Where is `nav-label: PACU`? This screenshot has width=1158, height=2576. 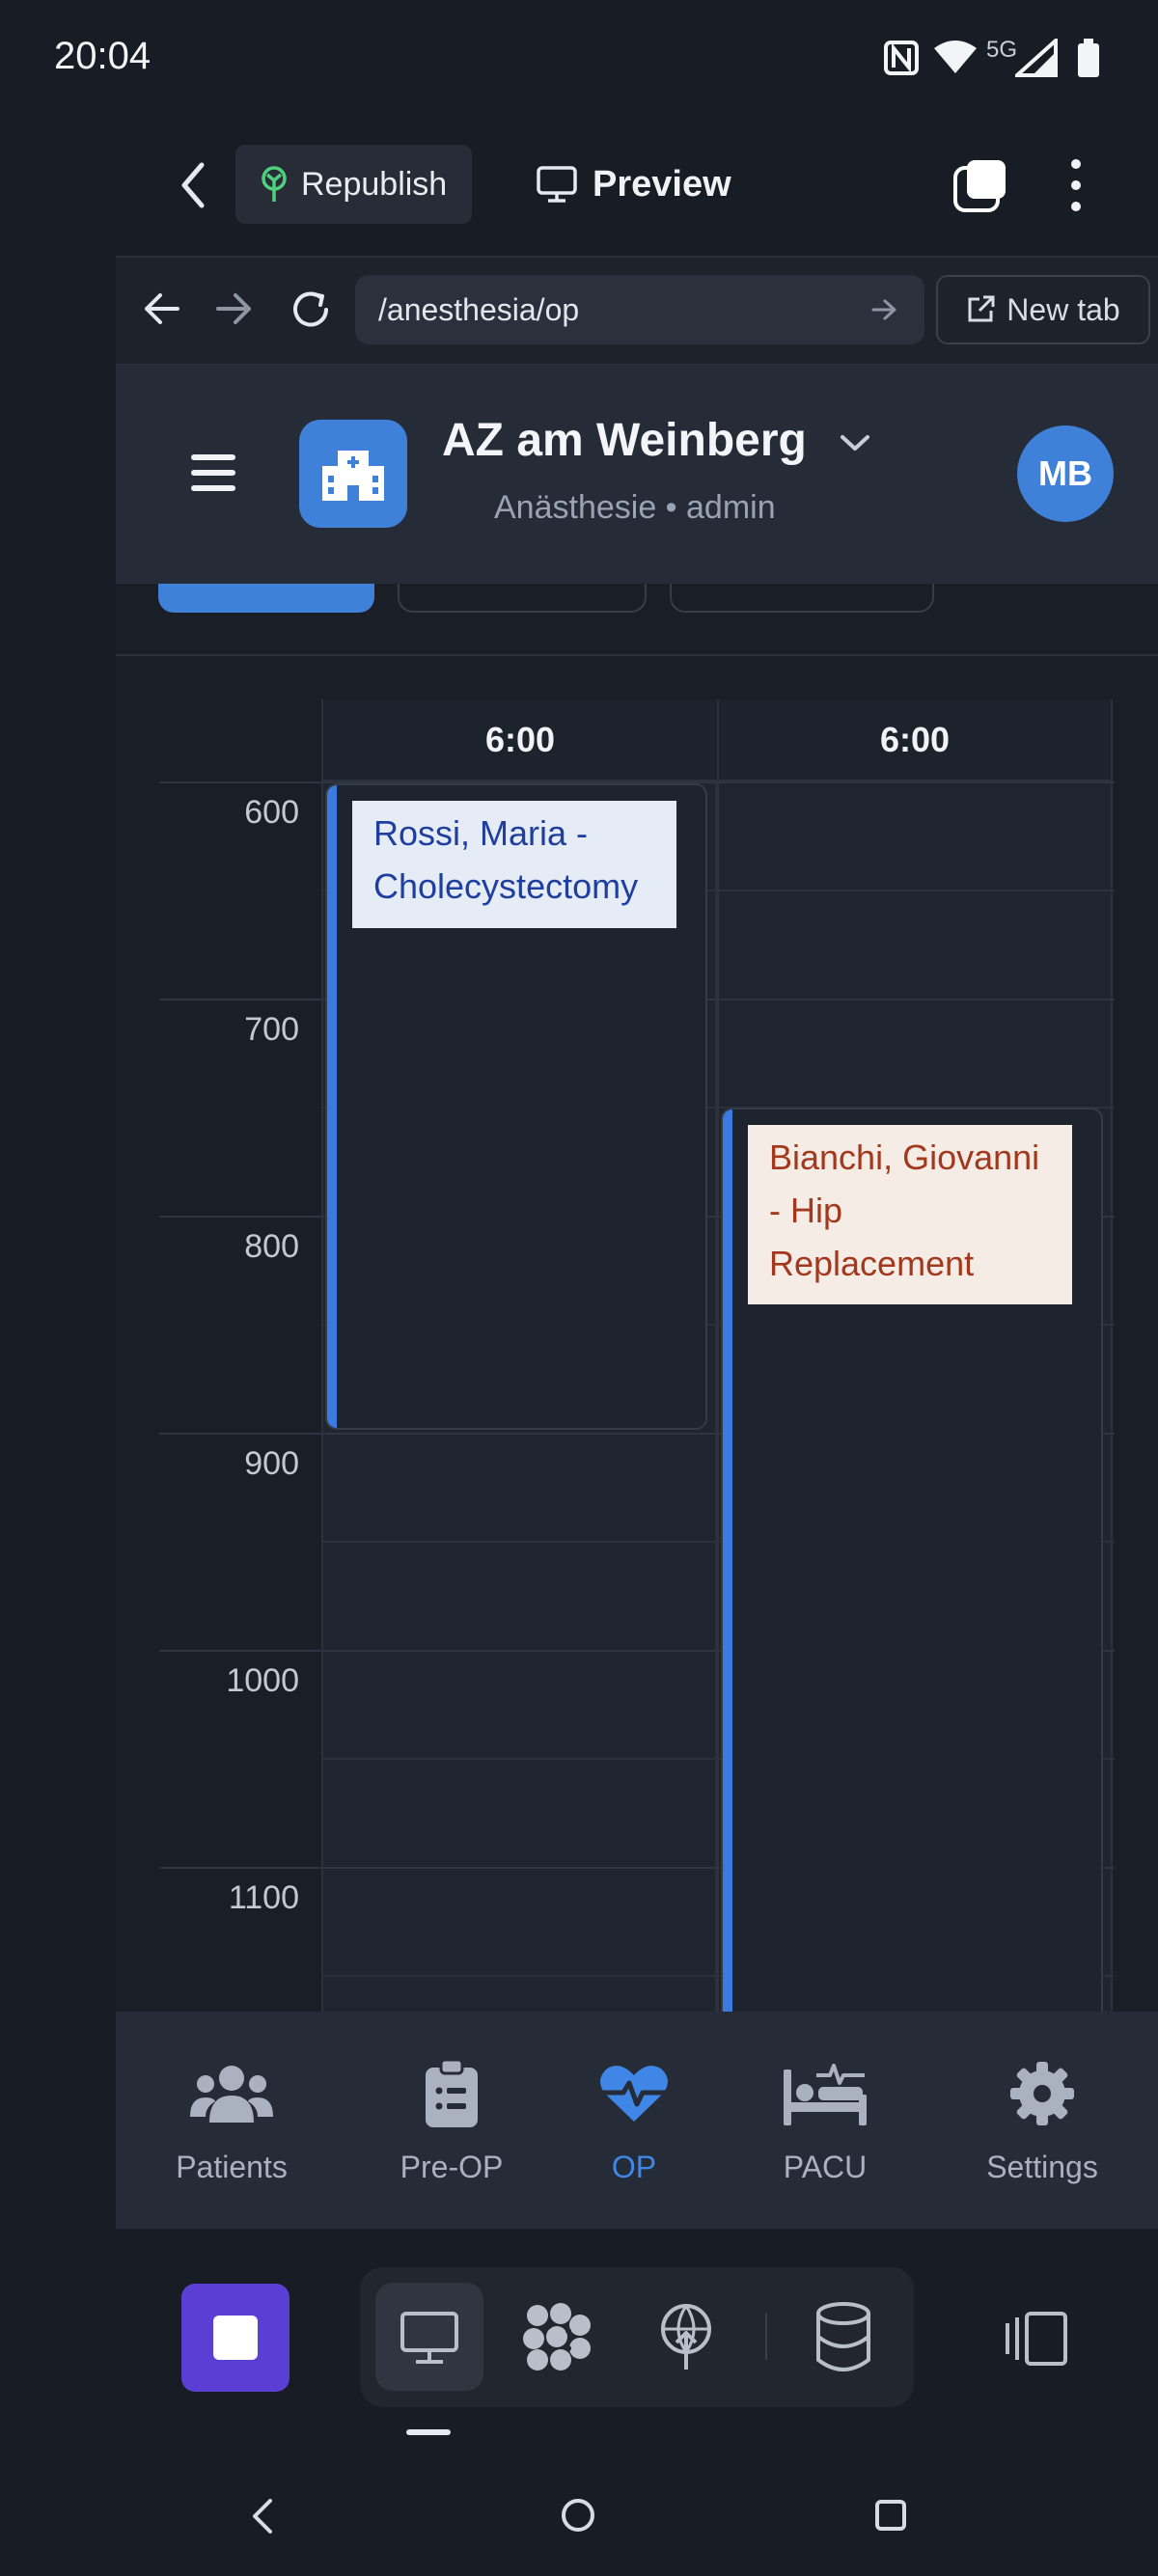 nav-label: PACU is located at coordinates (825, 2167).